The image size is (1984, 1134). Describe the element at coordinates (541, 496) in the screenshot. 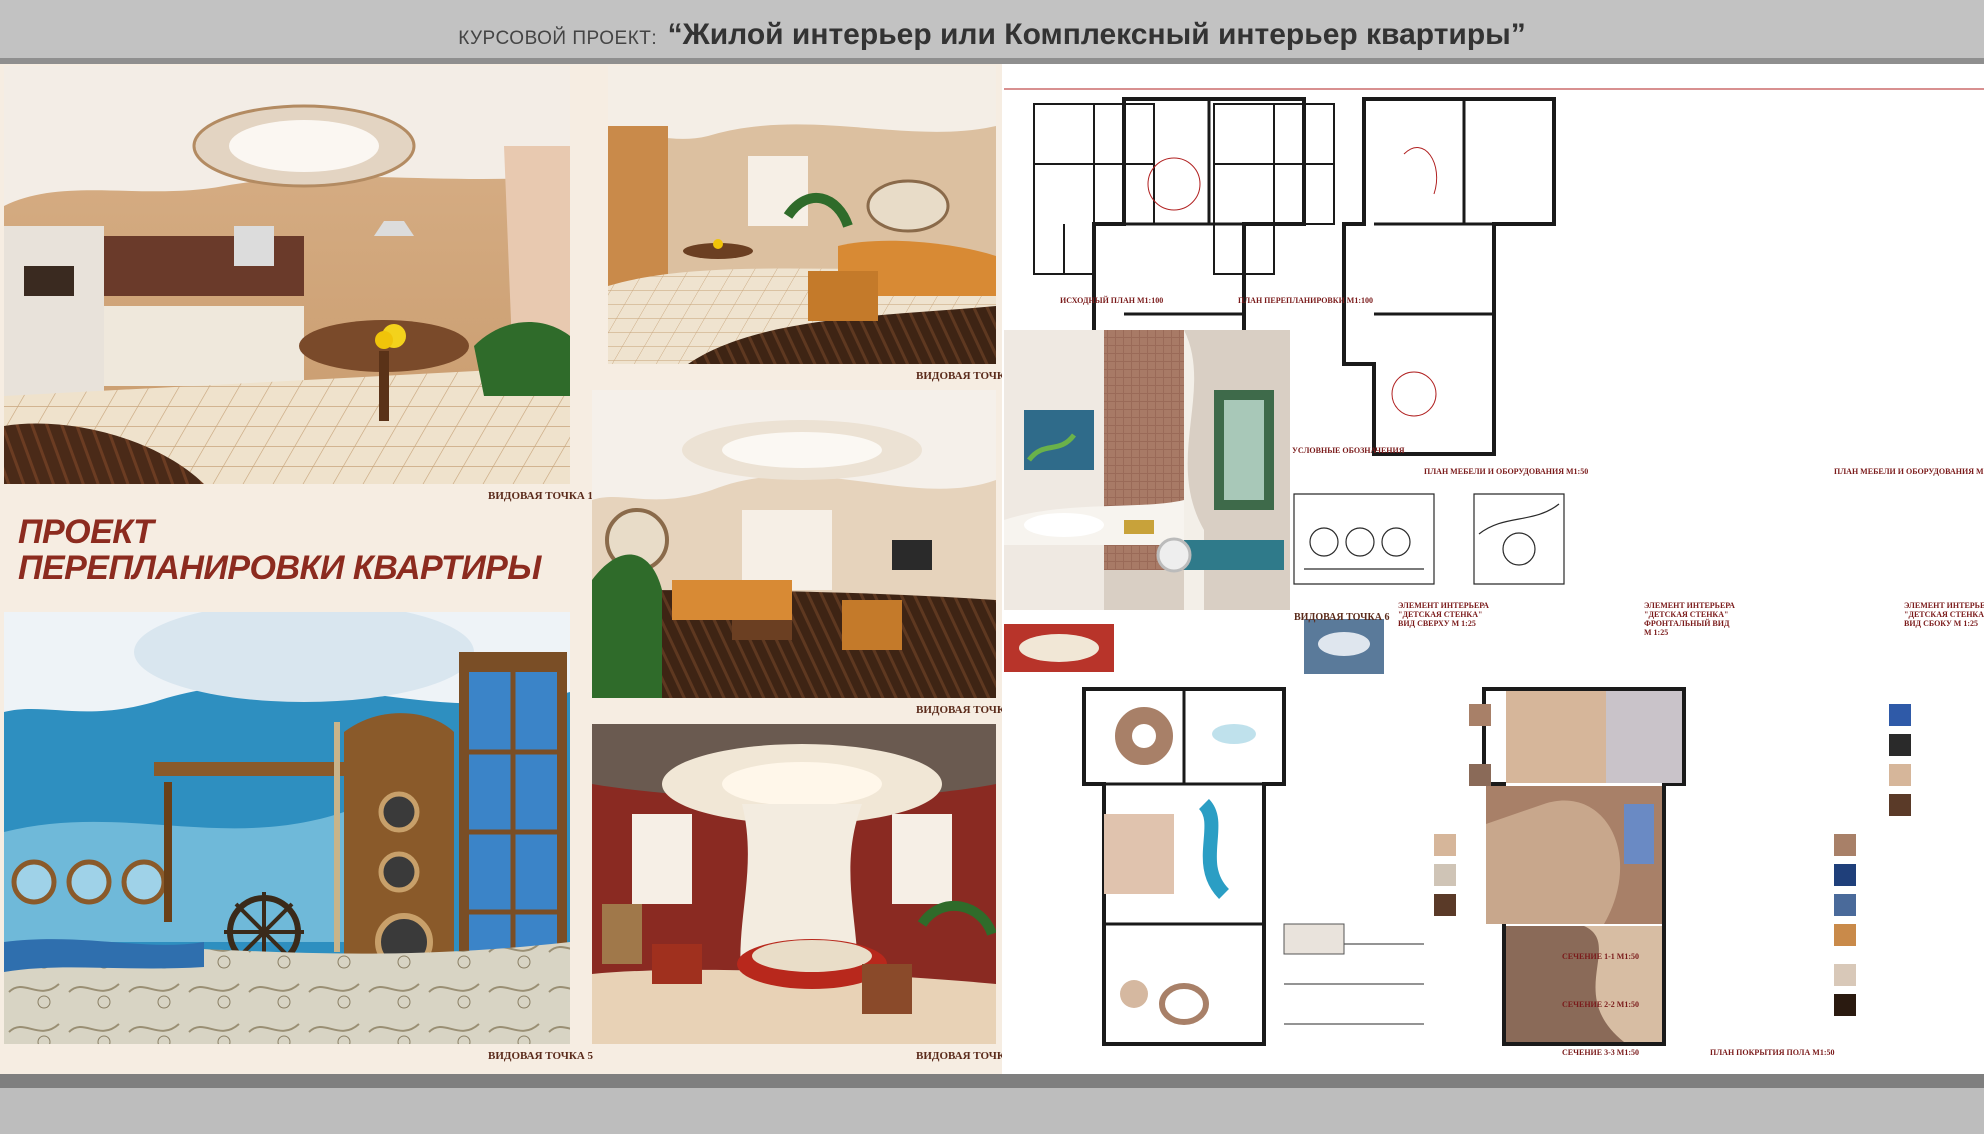

I see `render-kitchen-caption: ВИДОВАЯ ТОЧКА 1` at that location.